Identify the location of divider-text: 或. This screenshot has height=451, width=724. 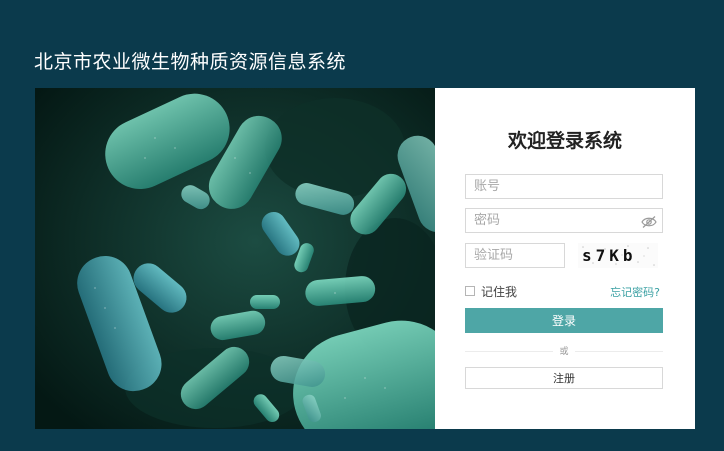
(564, 350).